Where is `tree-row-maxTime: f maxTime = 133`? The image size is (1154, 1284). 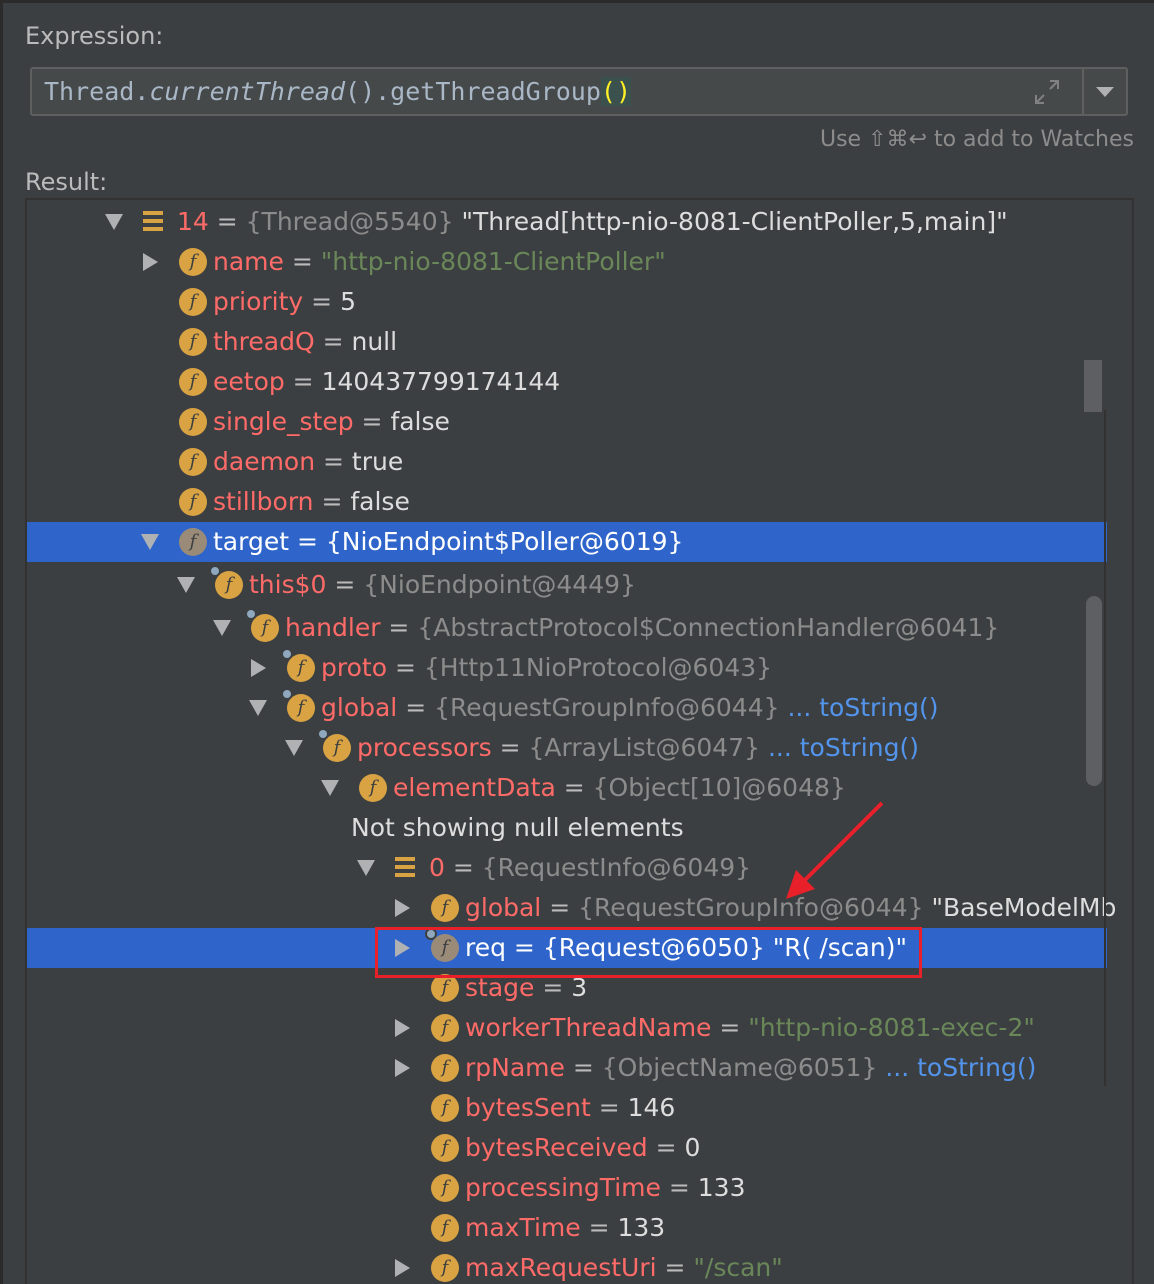
tree-row-maxTime: f maxTime = 133 is located at coordinates (567, 1228).